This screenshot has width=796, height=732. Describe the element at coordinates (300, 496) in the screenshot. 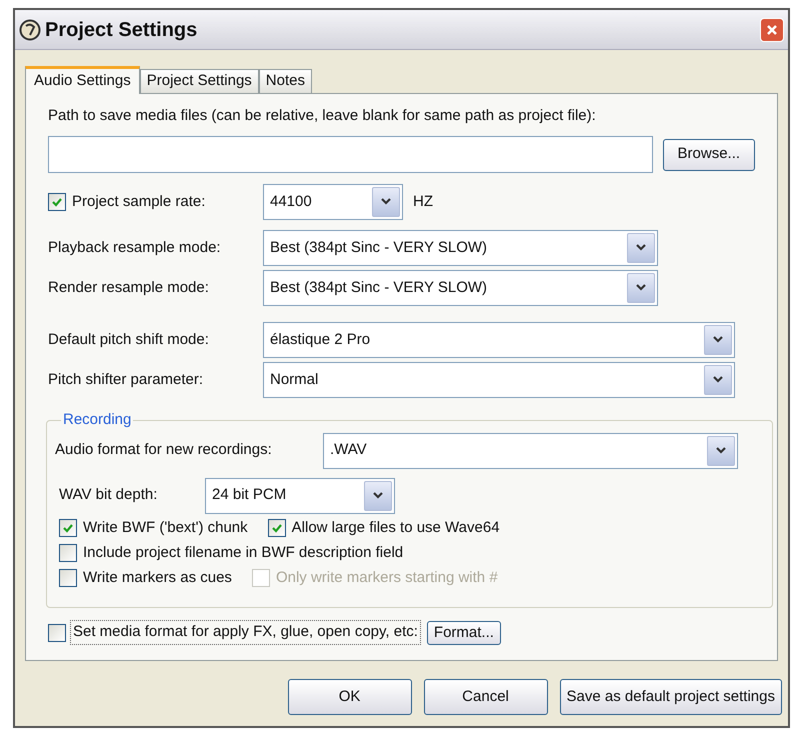

I see `dropdown: 24 bit PCM` at that location.